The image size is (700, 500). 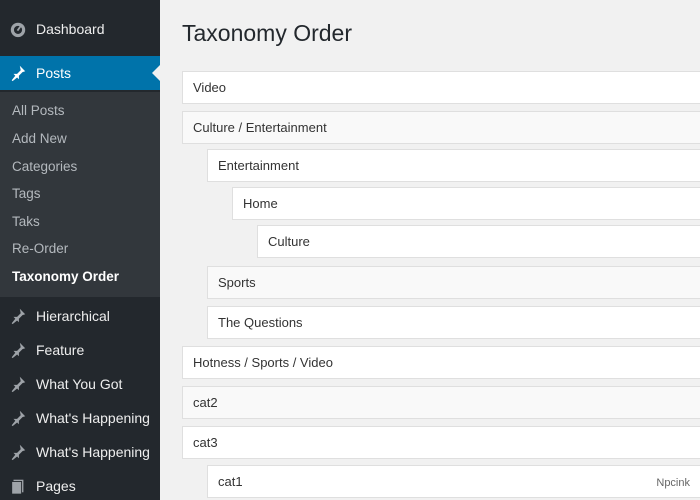 I want to click on submenu-taxonomy-order: Taxonomy Order, so click(x=65, y=276).